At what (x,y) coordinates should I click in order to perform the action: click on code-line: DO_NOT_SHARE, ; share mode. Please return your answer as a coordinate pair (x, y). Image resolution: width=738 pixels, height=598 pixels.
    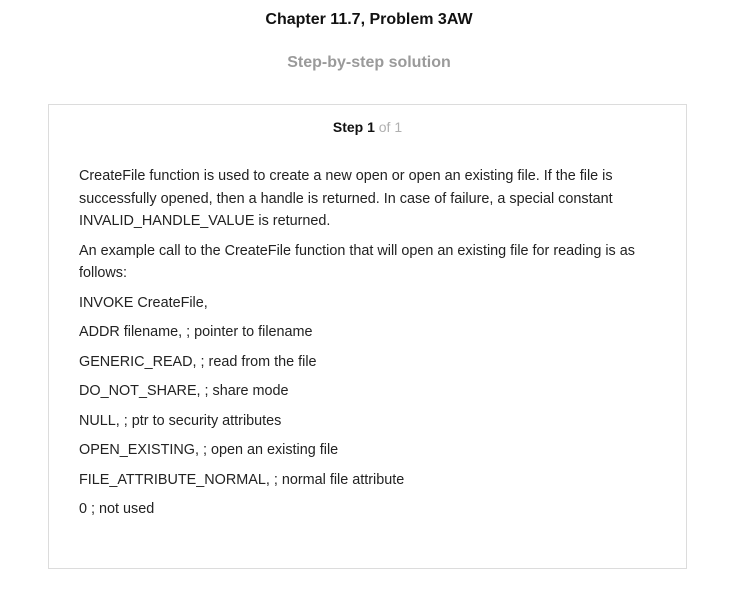
    Looking at the image, I should click on (184, 391).